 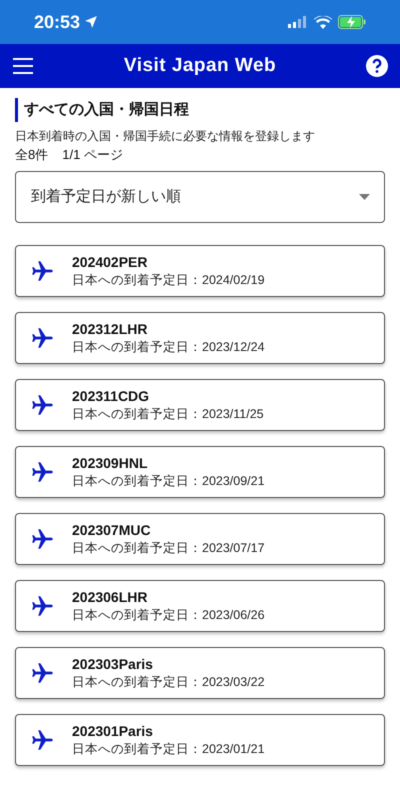 I want to click on total-count: 全8件, so click(x=31, y=155).